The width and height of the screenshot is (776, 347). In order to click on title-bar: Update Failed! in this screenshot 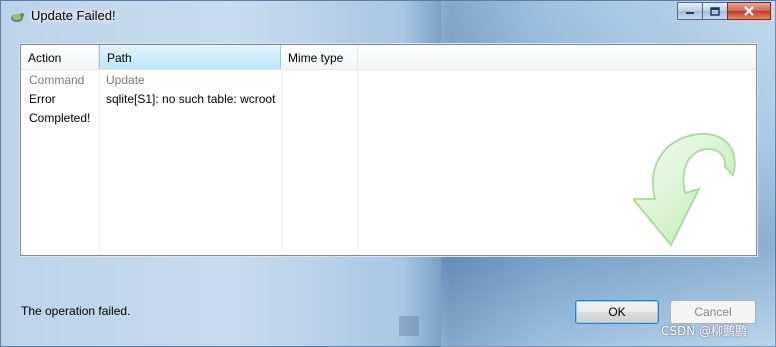, I will do `click(388, 16)`.